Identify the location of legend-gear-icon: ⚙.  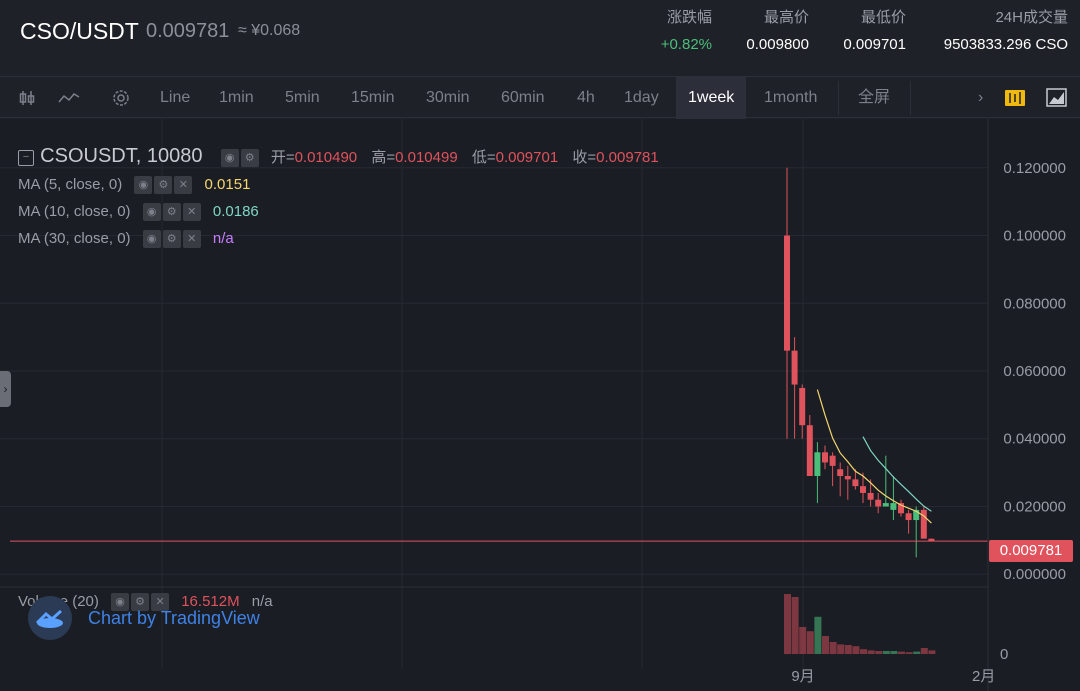
(249, 158).